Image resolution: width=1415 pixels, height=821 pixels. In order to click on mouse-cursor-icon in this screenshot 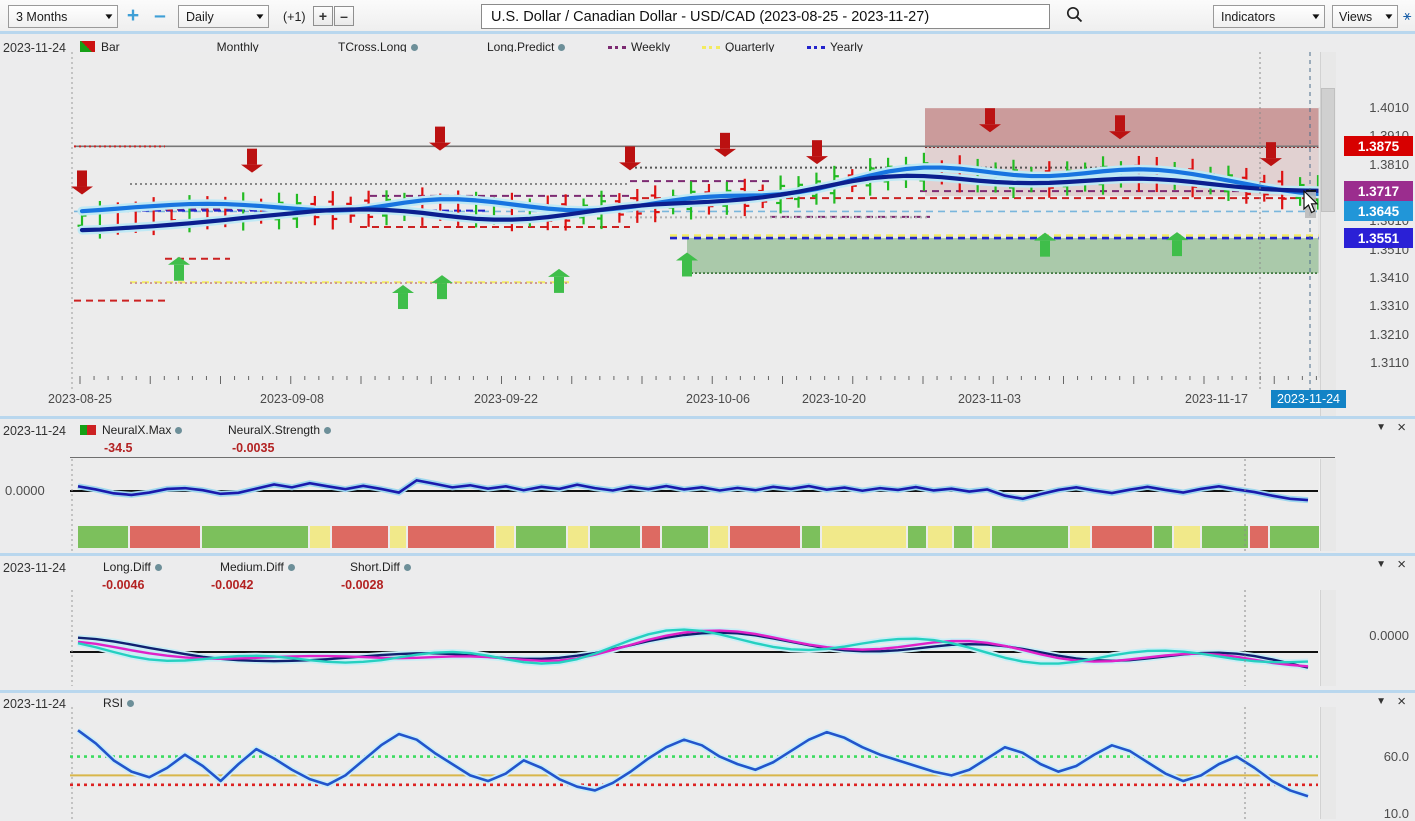, I will do `click(1311, 201)`.